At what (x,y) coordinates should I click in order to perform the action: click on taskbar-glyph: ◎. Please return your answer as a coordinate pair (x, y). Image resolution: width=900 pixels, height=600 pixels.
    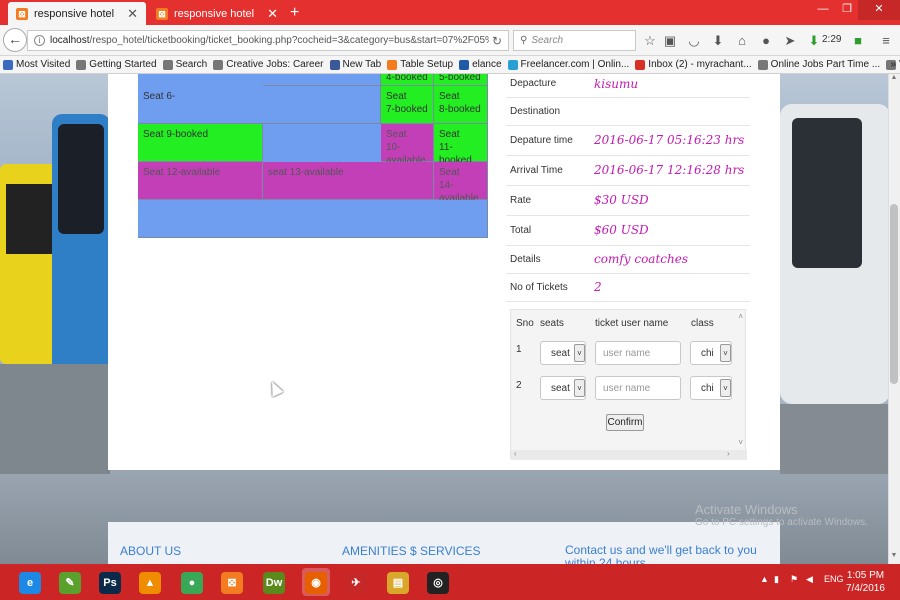
    Looking at the image, I should click on (438, 583).